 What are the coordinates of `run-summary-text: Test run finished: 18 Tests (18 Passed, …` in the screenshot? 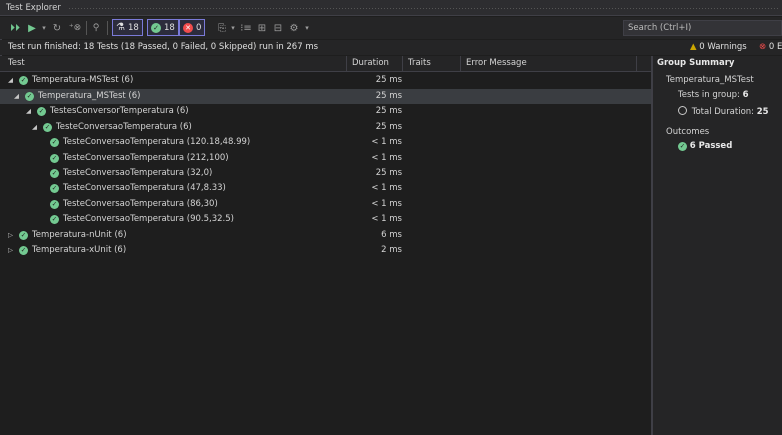 It's located at (163, 47).